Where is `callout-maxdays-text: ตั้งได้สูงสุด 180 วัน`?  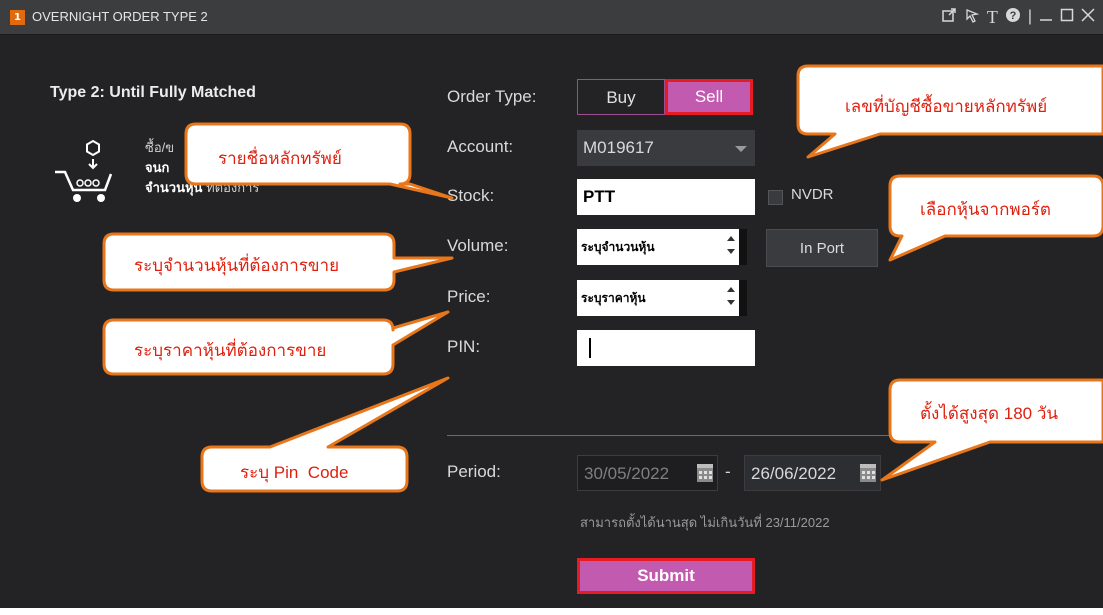 callout-maxdays-text: ตั้งได้สูงสุด 180 วัน is located at coordinates (989, 413).